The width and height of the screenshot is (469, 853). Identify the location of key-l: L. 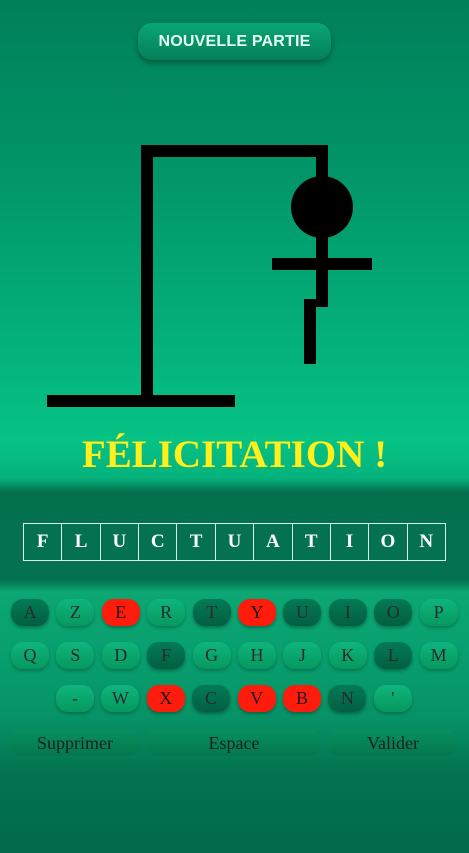
(393, 655).